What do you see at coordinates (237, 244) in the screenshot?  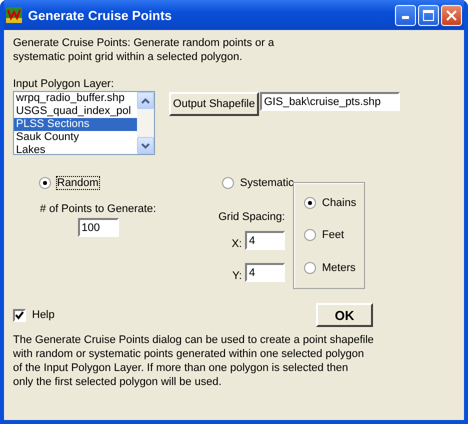 I see `field-label: X:` at bounding box center [237, 244].